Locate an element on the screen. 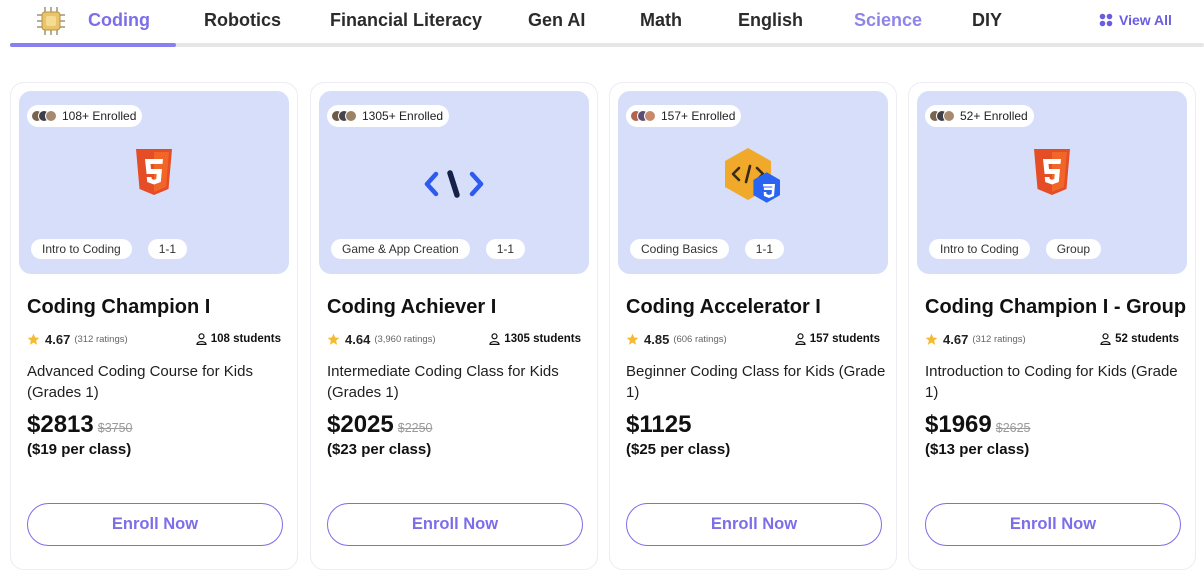  nav-tab-gen-ai: Gen AI is located at coordinates (556, 20).